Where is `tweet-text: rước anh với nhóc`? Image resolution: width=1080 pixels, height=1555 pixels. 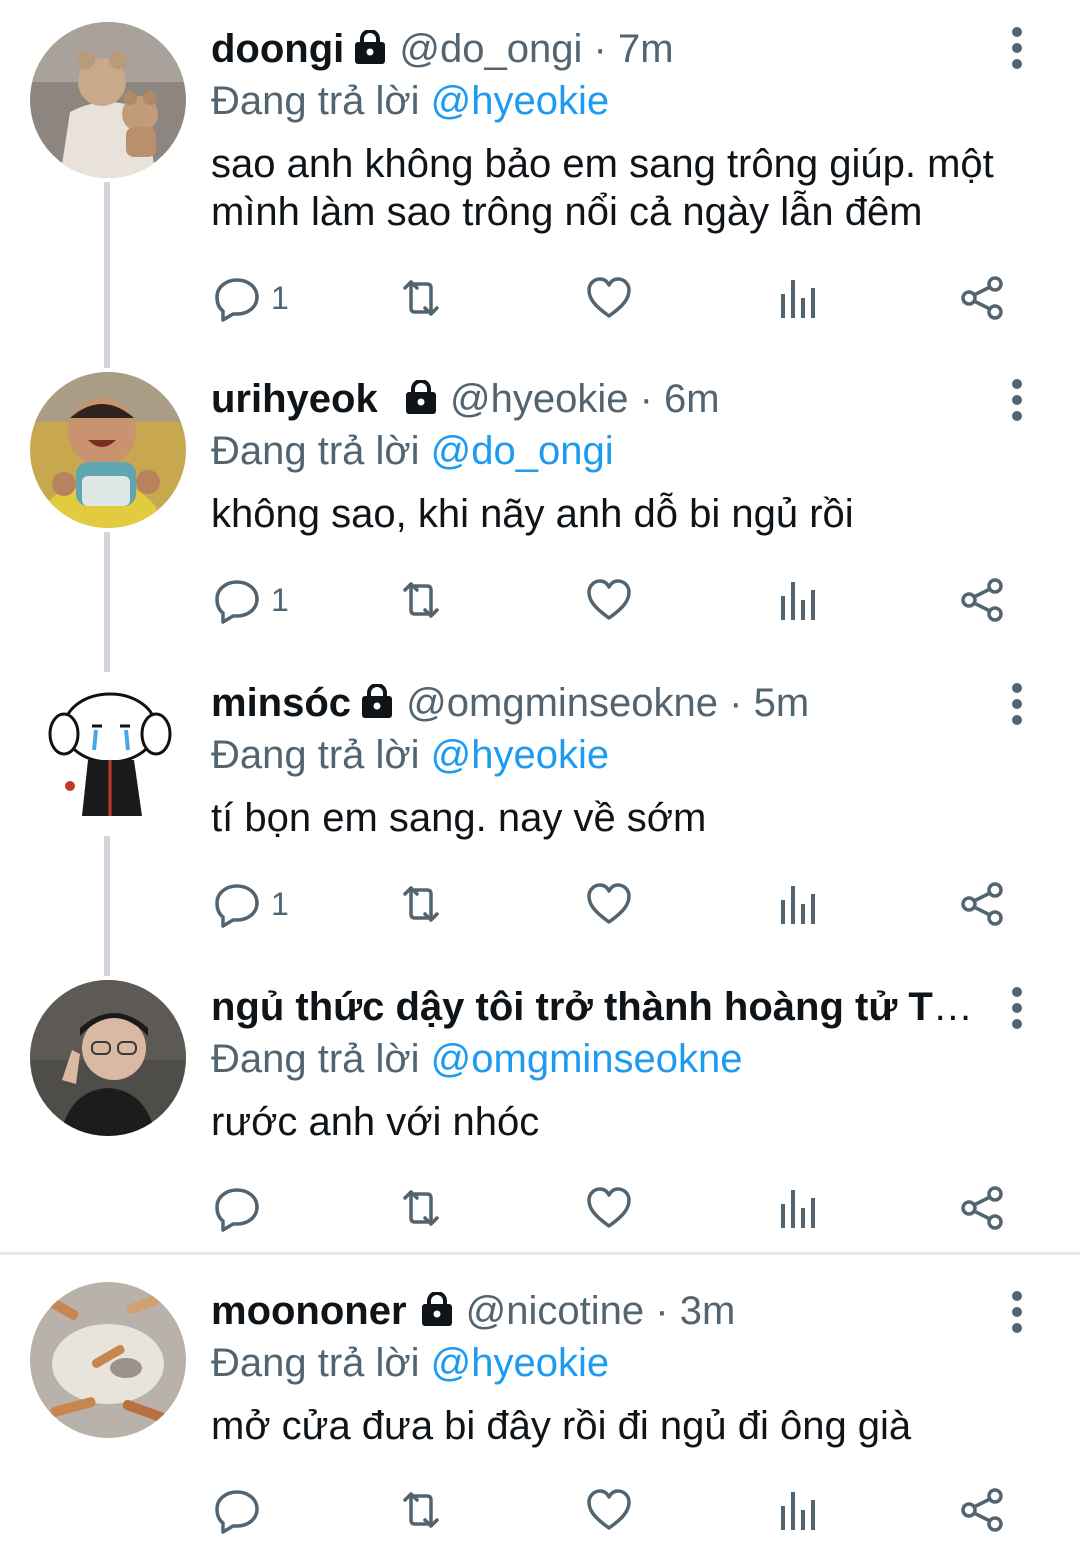
tweet-text: rước anh với nhóc is located at coordinates (375, 1122).